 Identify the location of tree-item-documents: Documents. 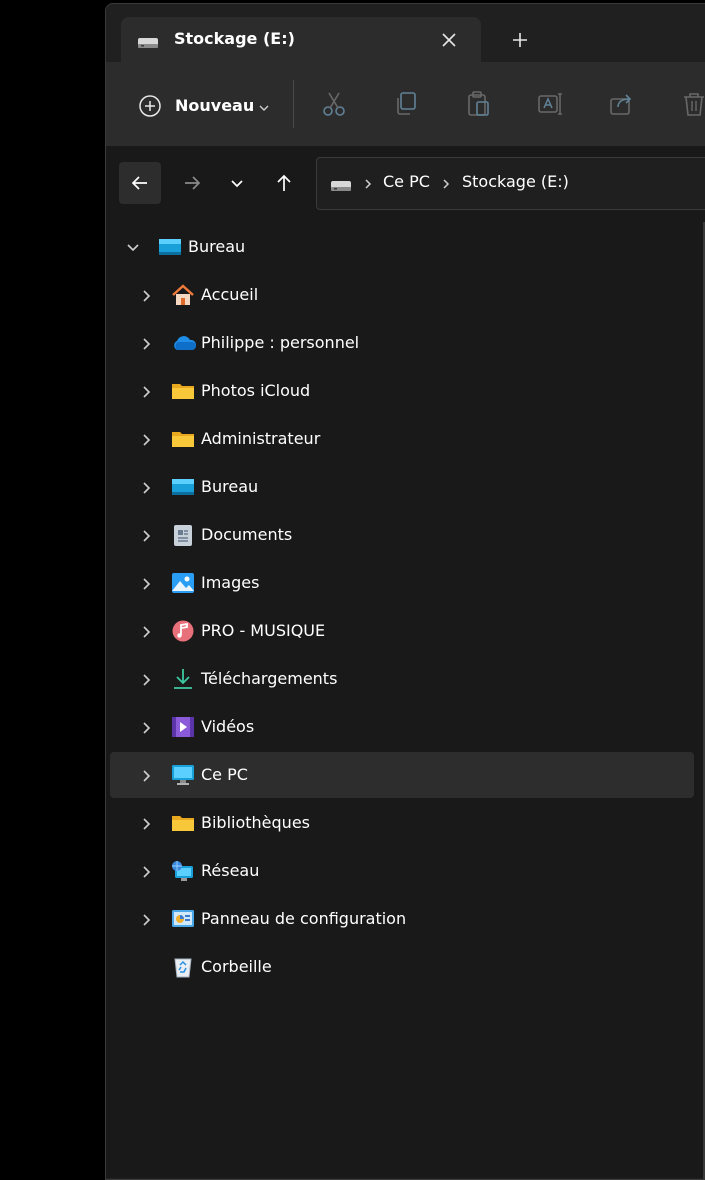
(402, 535).